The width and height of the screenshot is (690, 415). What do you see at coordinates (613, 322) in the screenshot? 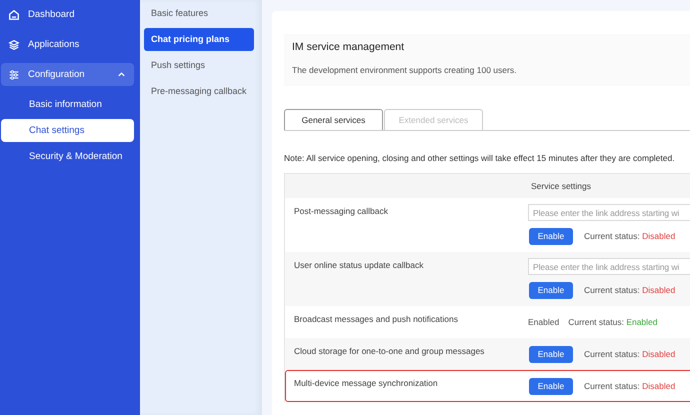
I see `current-status: Current status: Enabled` at bounding box center [613, 322].